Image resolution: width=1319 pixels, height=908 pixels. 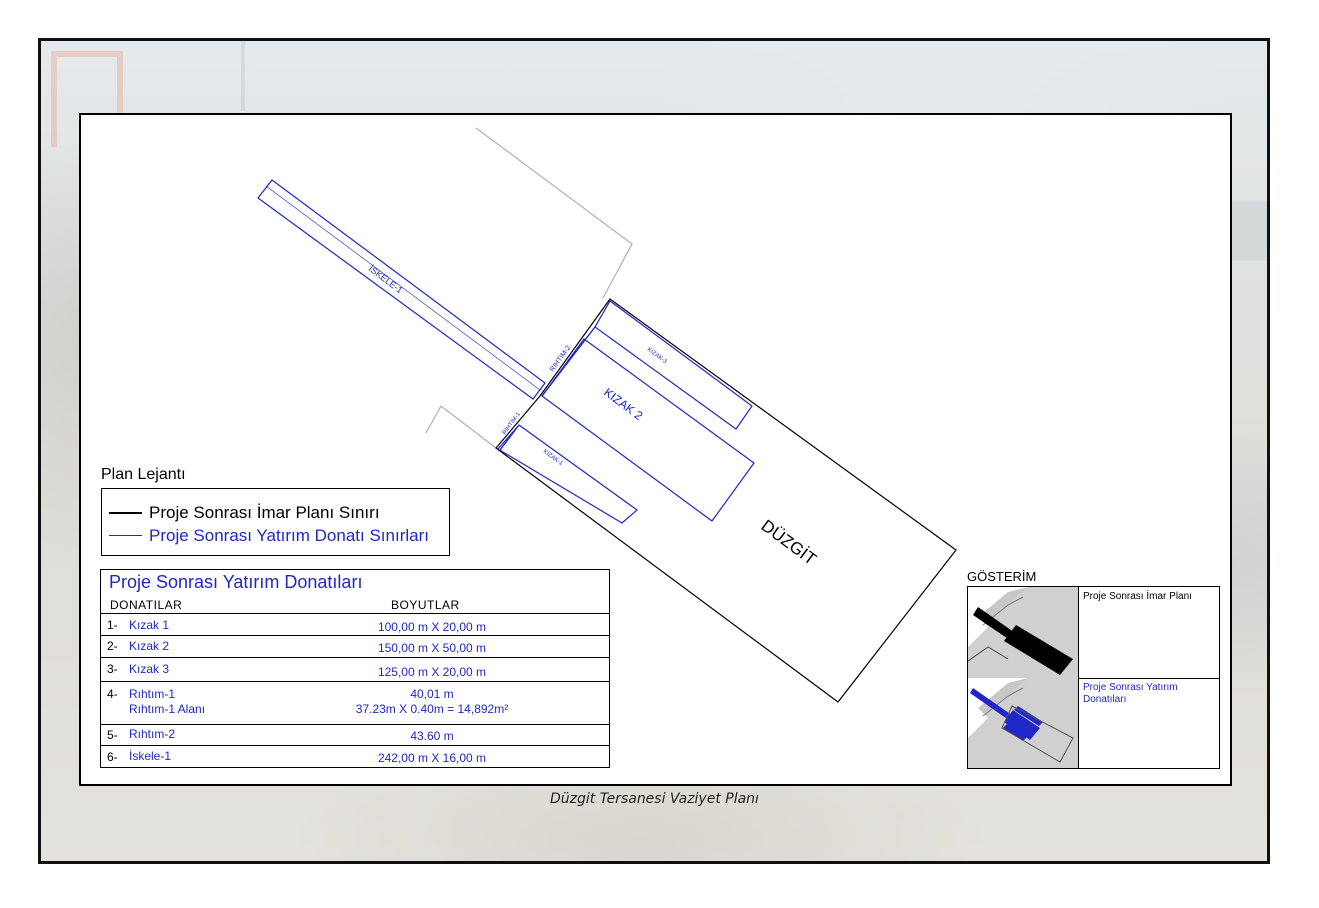 I want to click on table-row: 6- İskele-1 242,00 m X 16,00 m, so click(x=355, y=756).